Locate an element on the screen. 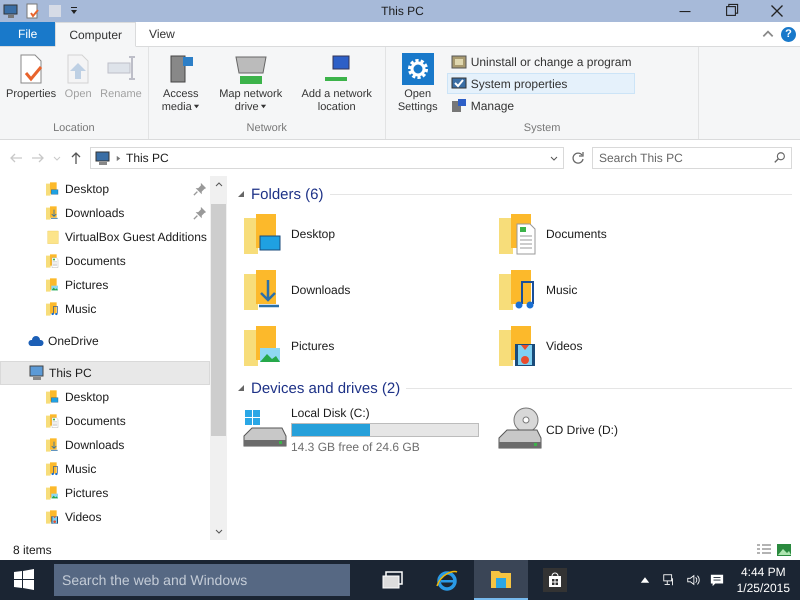 The width and height of the screenshot is (800, 600). start-icon is located at coordinates (24, 580).